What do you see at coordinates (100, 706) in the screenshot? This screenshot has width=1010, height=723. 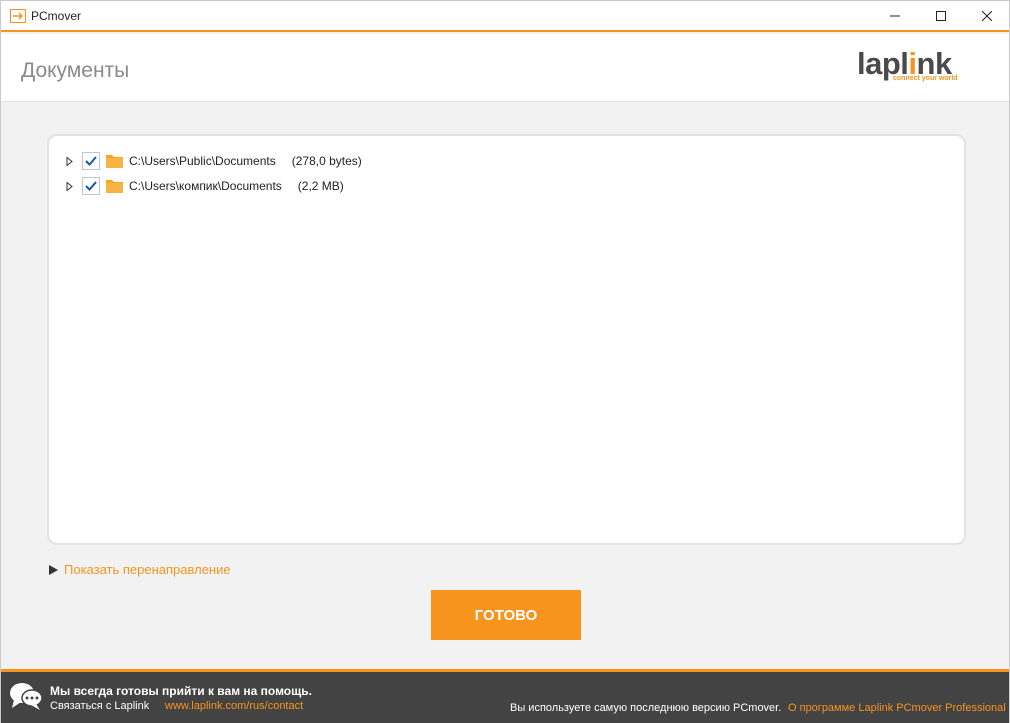 I see `contact-label: Связаться с Laplink` at bounding box center [100, 706].